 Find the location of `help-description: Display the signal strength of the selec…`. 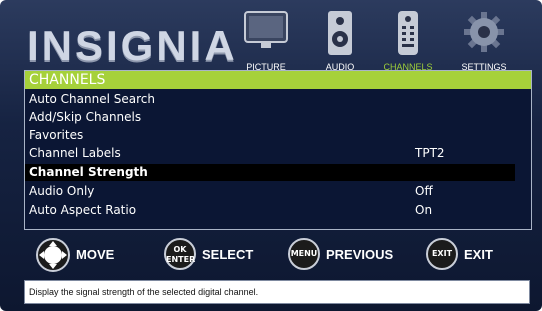

help-description: Display the signal strength of the selec… is located at coordinates (277, 292).